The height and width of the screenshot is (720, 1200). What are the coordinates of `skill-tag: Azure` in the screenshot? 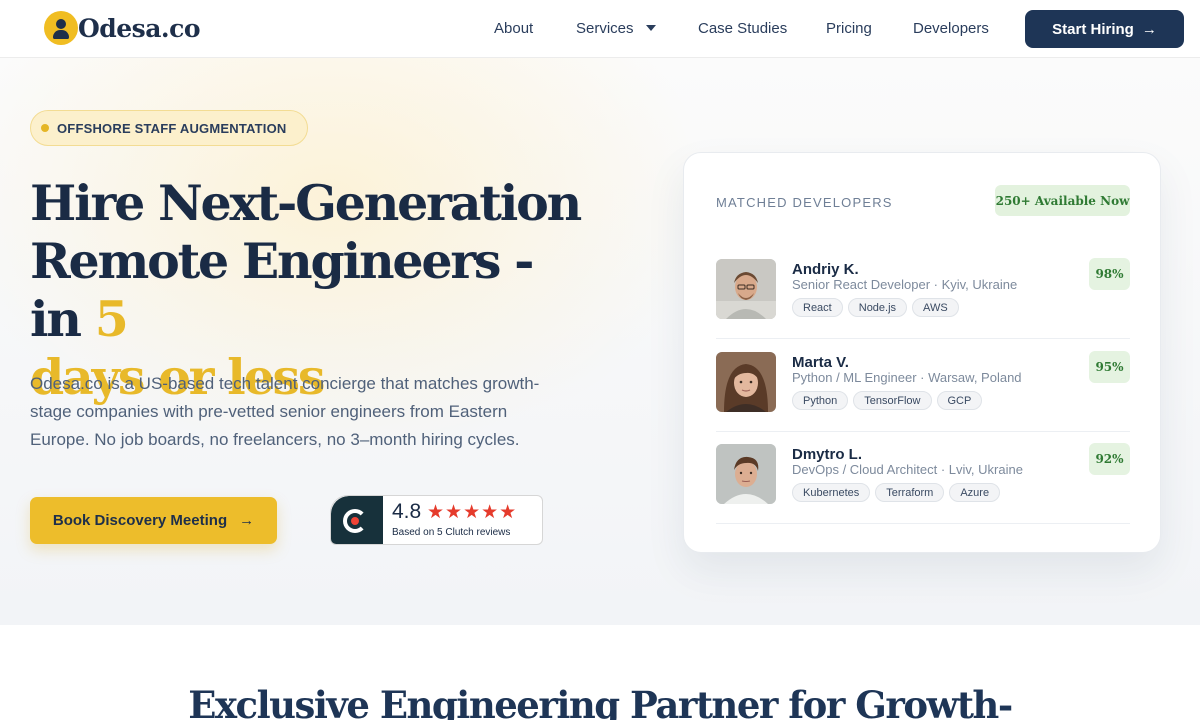 It's located at (975, 492).